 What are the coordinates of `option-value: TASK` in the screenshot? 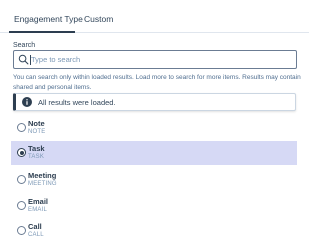 It's located at (36, 157).